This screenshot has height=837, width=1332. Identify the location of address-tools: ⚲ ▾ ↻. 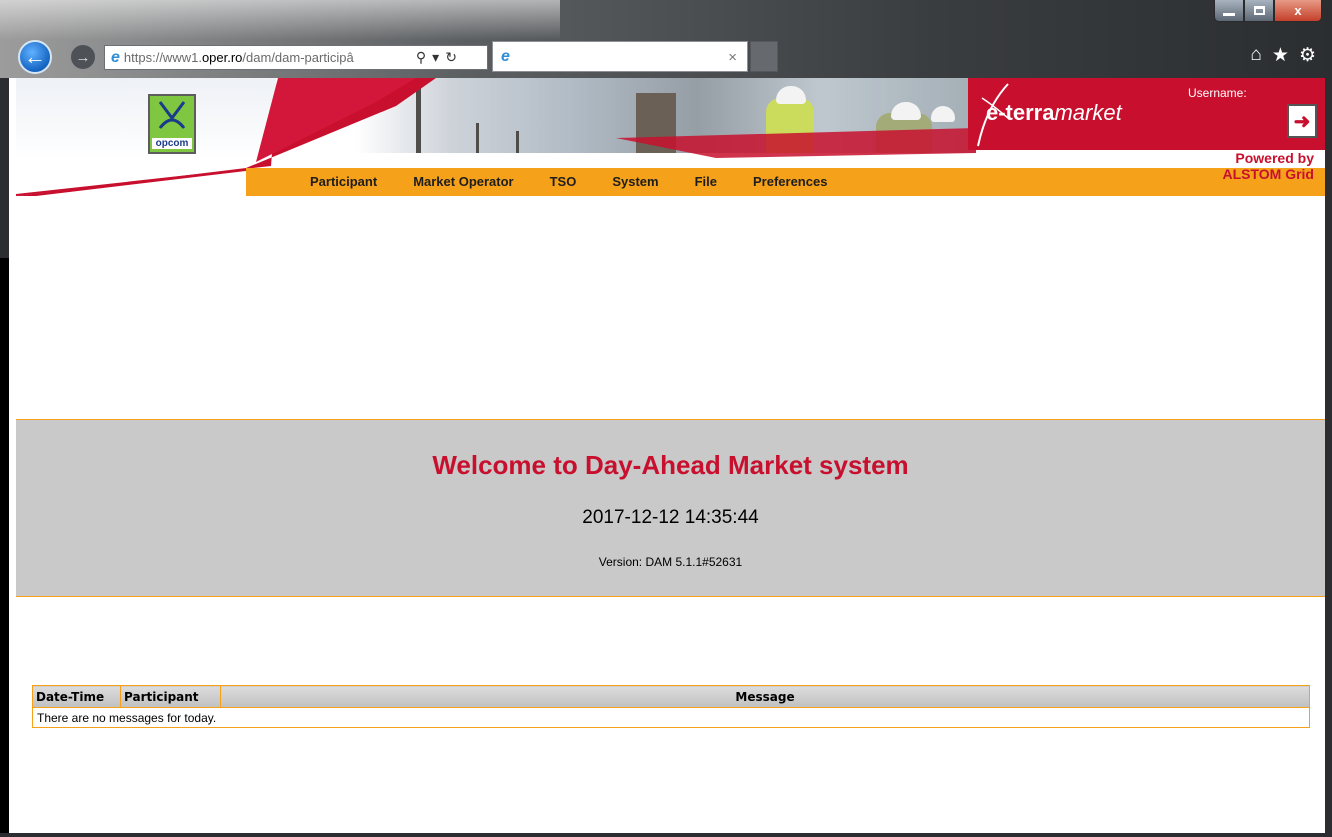
(436, 57).